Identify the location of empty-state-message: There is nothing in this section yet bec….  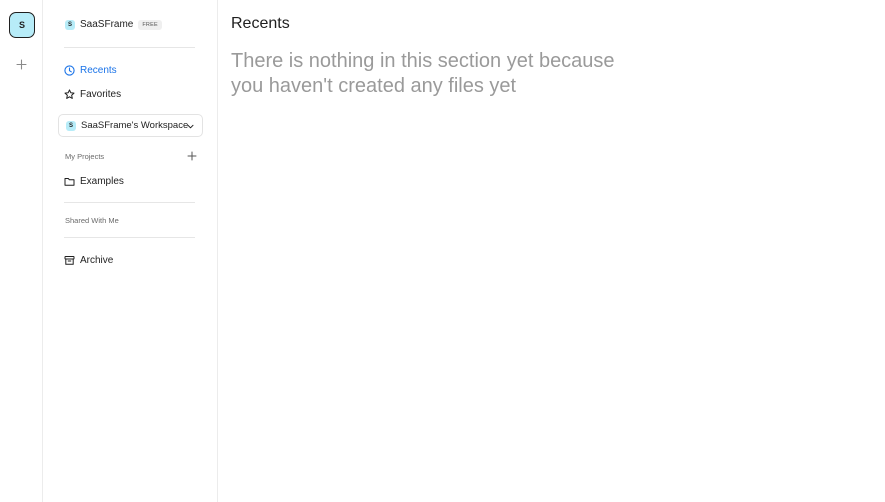
(423, 73).